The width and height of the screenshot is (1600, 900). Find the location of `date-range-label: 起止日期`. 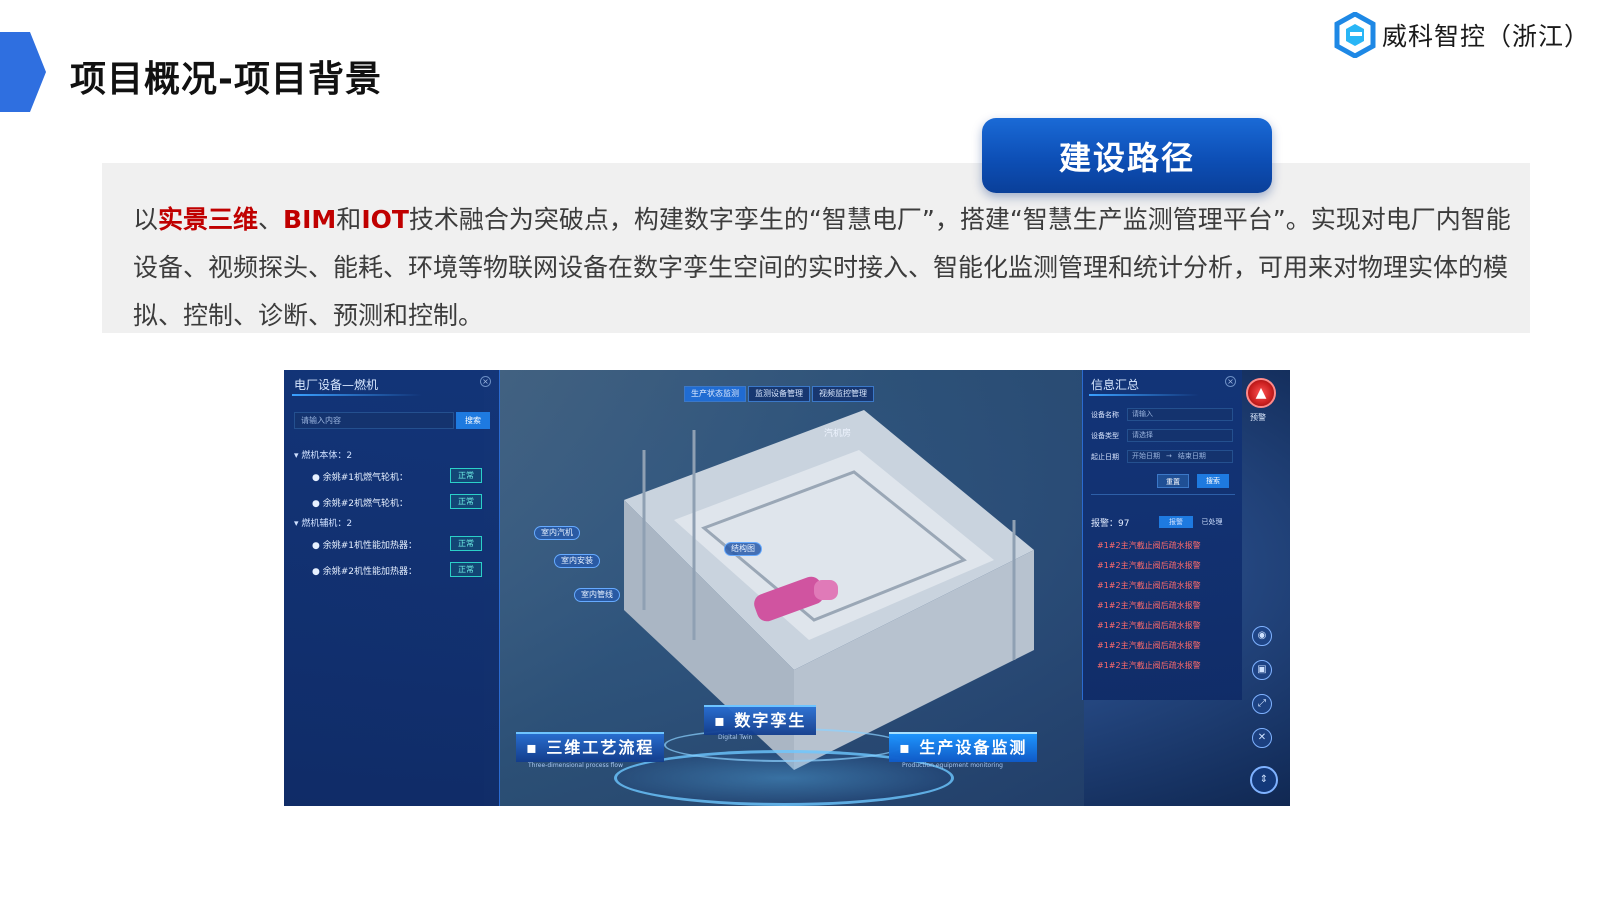

date-range-label: 起止日期 is located at coordinates (1105, 457).